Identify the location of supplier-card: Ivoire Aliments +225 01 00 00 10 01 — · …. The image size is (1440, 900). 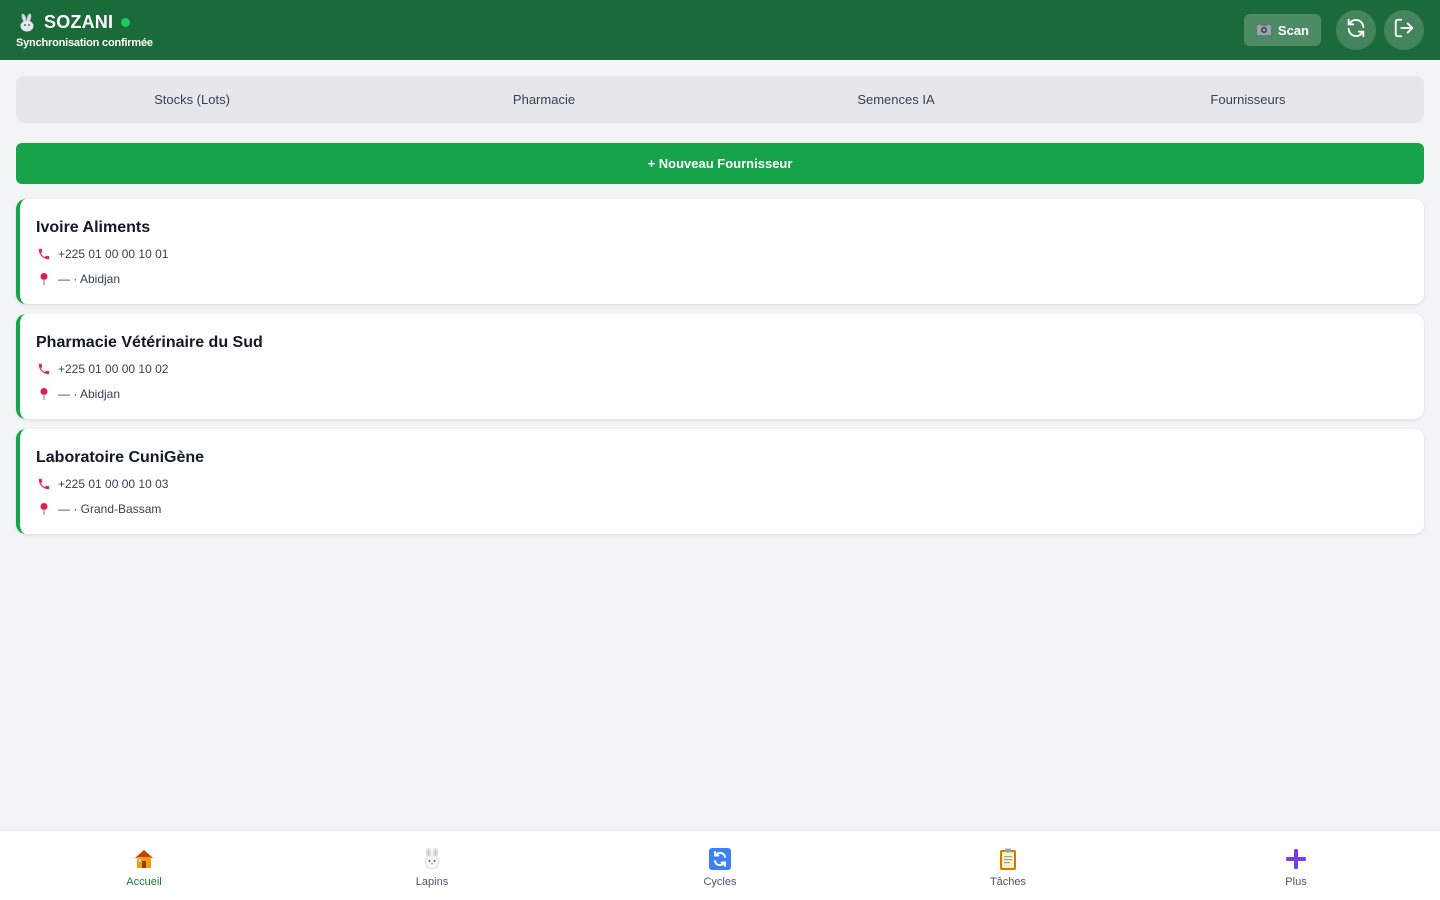
(720, 251).